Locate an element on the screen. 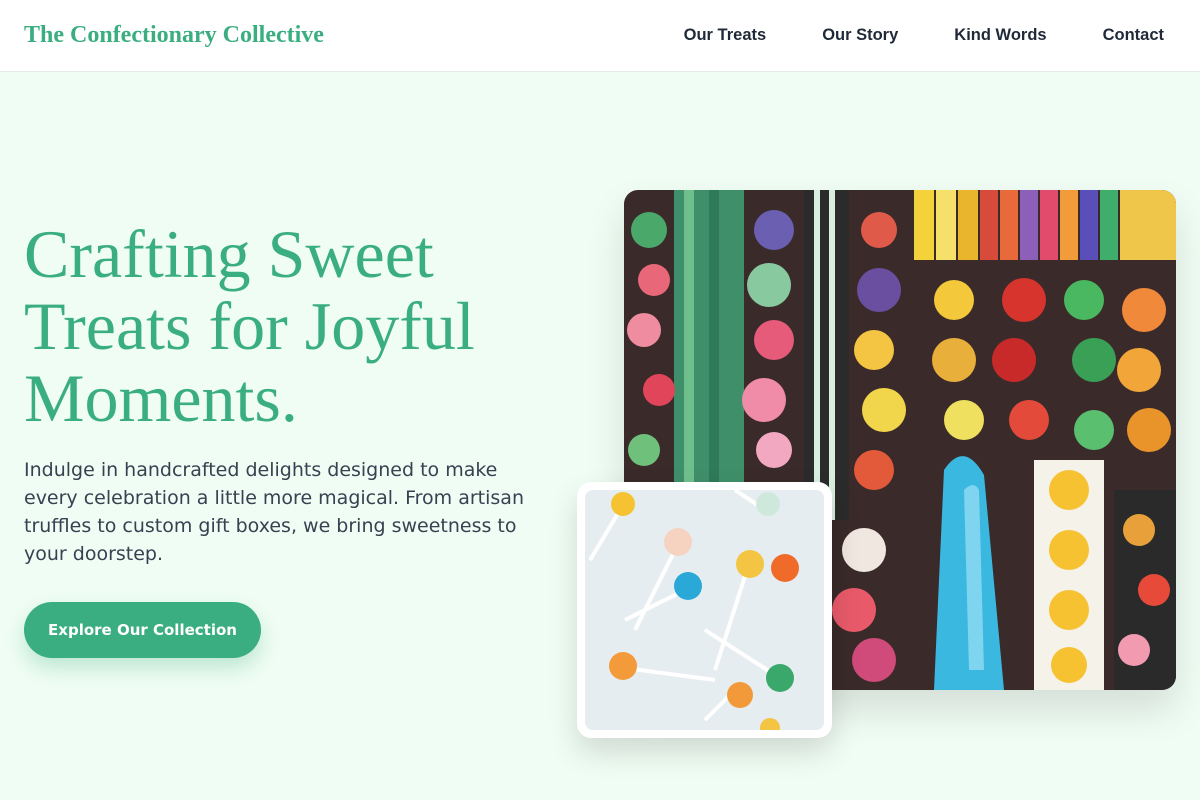 Image resolution: width=1200 pixels, height=800 pixels. nav-links: Our Treats Our Story Kind Words Contact is located at coordinates (924, 35).